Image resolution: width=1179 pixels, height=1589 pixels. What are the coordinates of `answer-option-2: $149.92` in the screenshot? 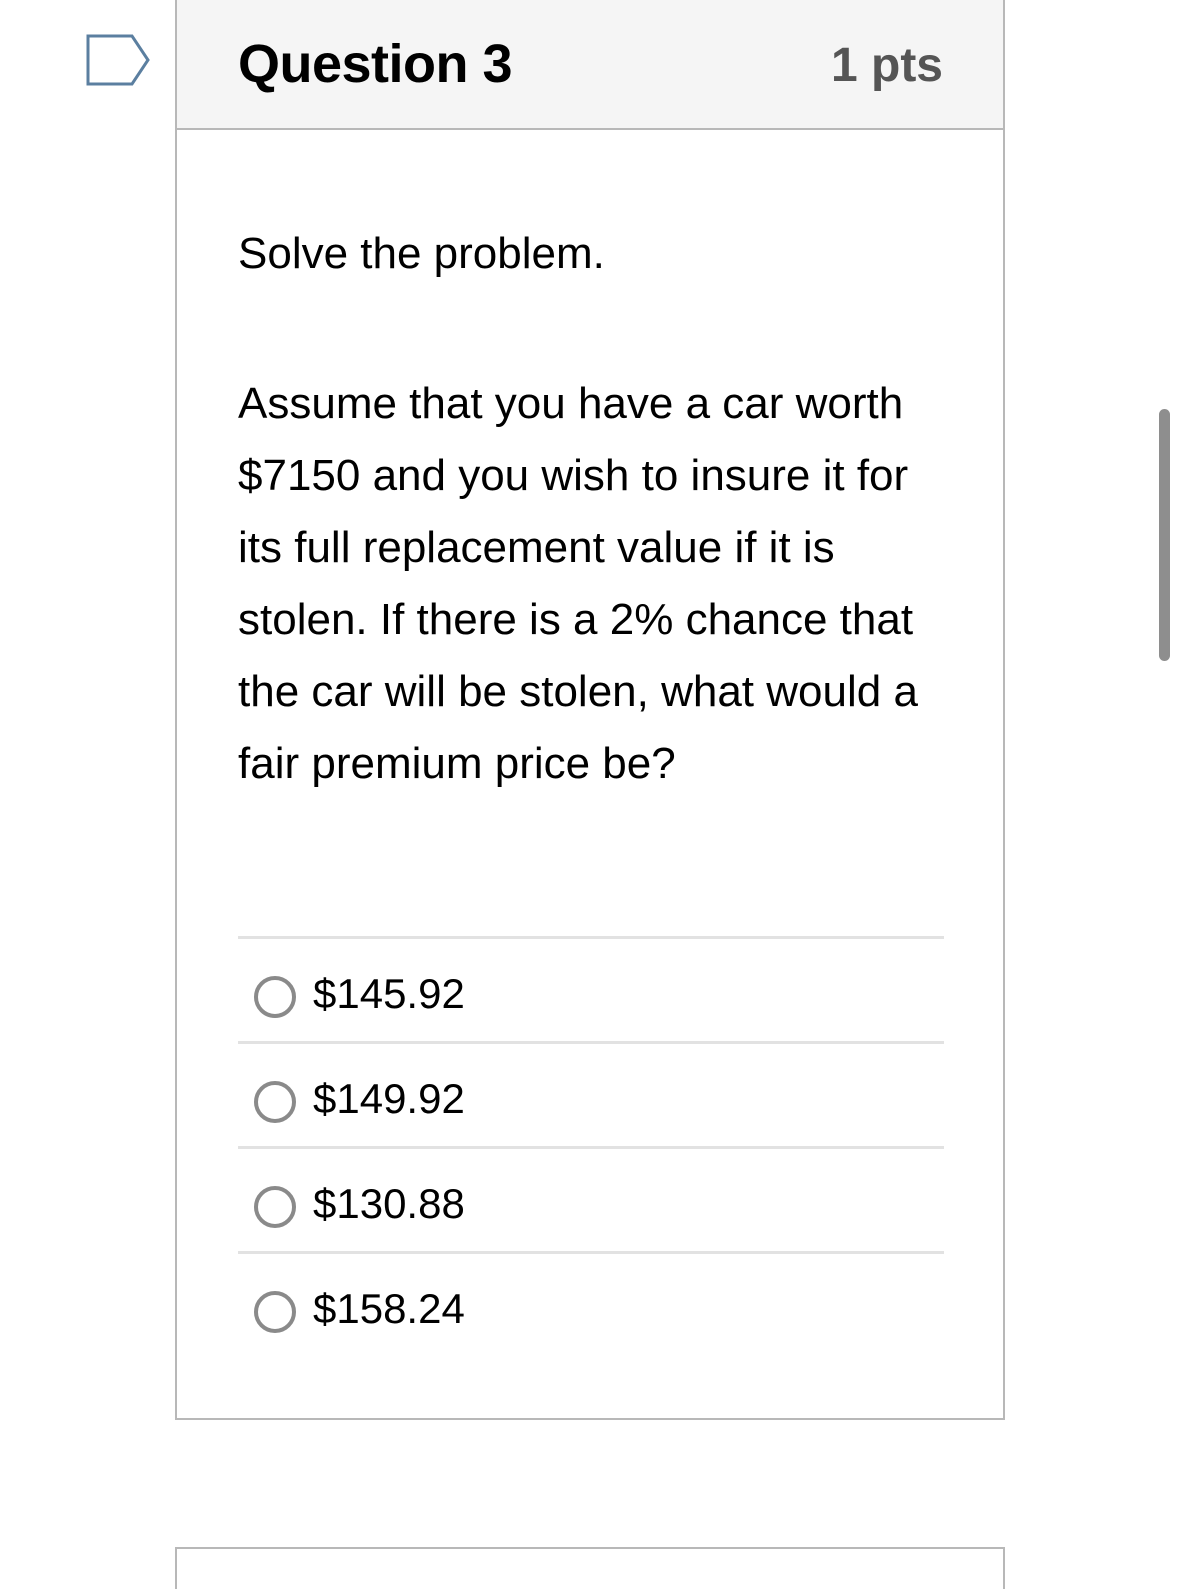 It's located at (591, 1096).